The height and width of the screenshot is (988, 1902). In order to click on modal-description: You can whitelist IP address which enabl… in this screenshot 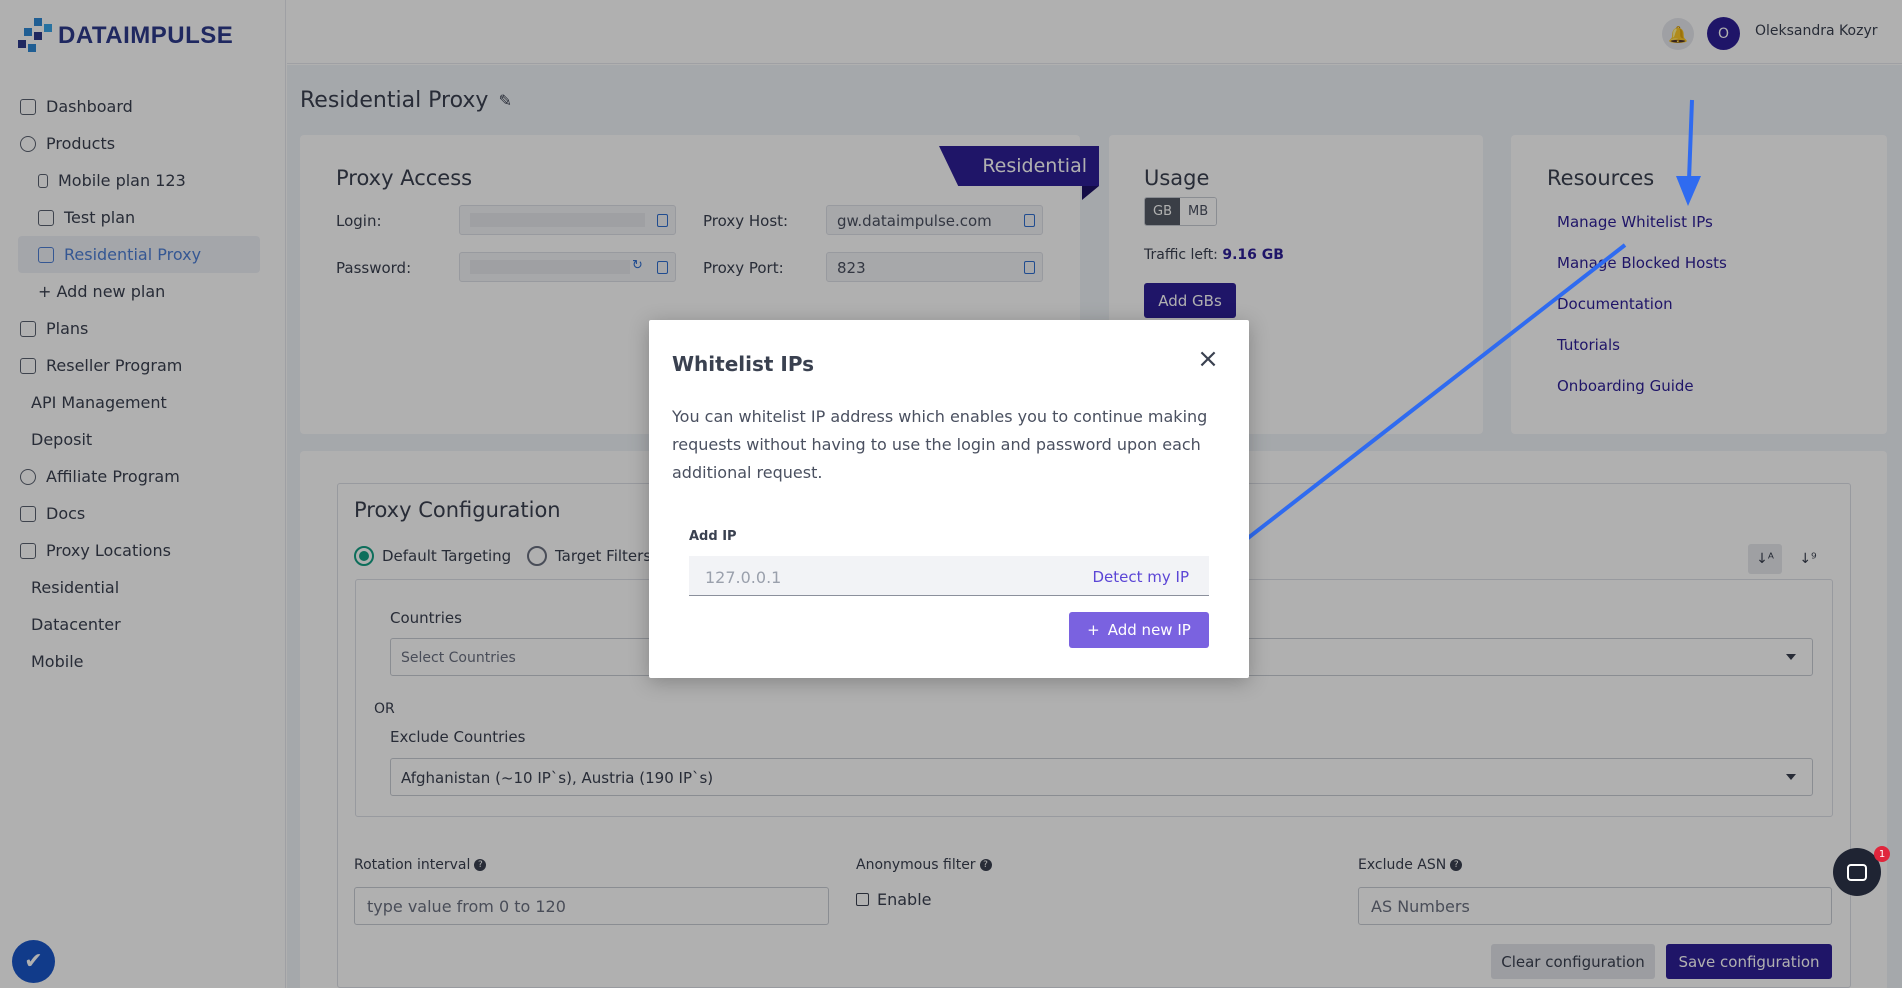, I will do `click(940, 444)`.